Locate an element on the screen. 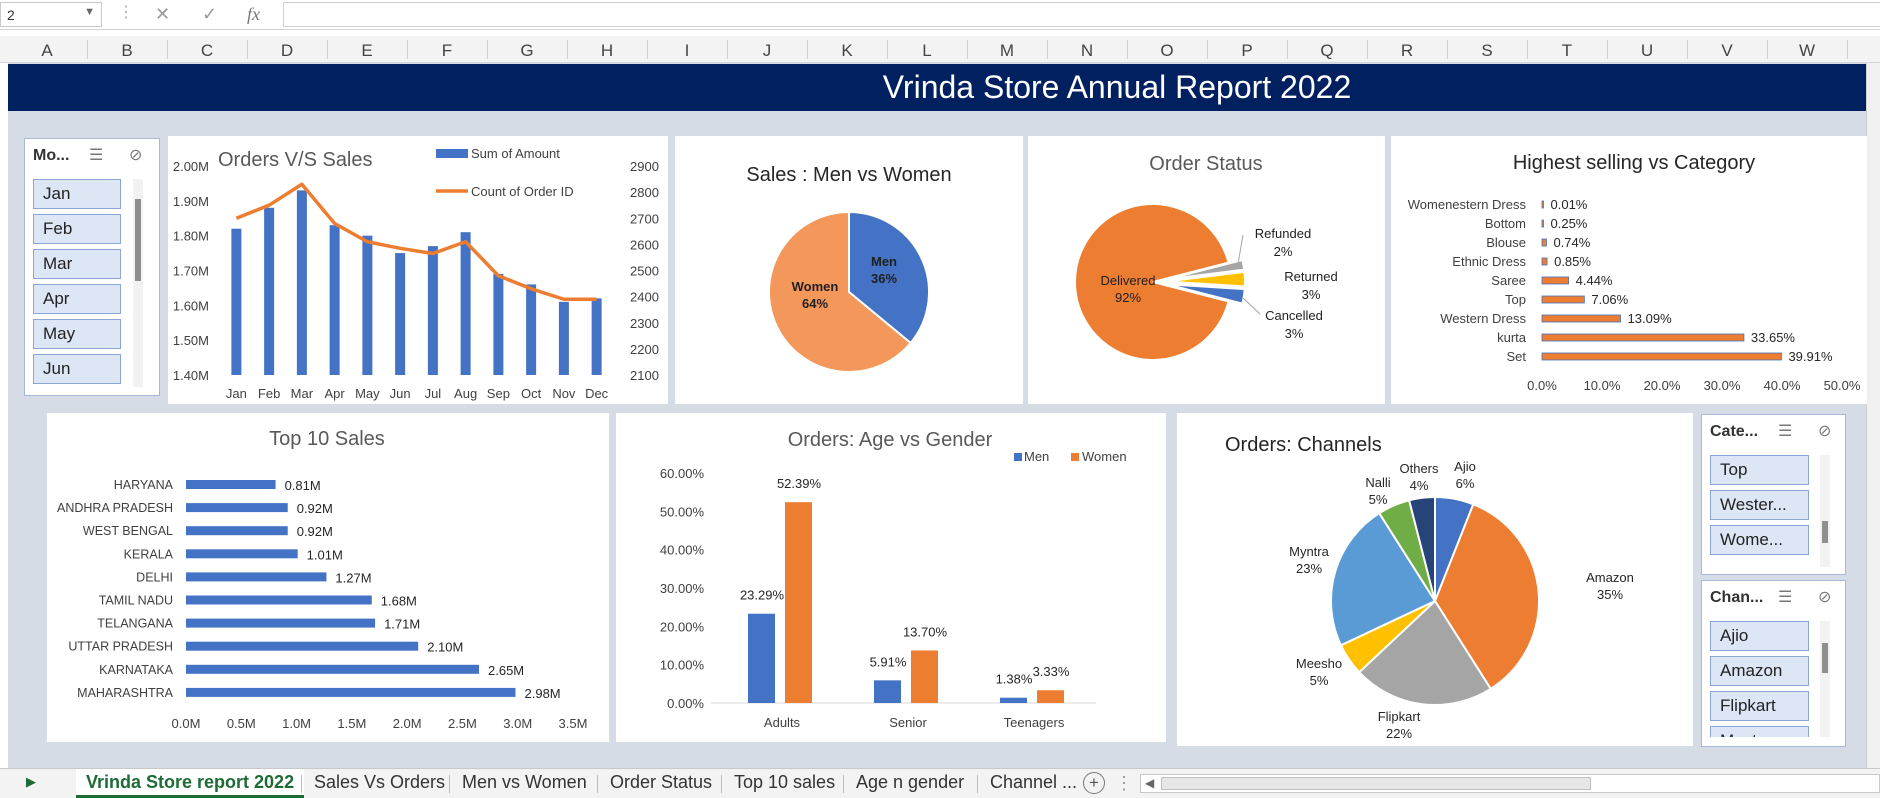 This screenshot has width=1880, height=798. vertical-scrollbar is located at coordinates (1873, 415).